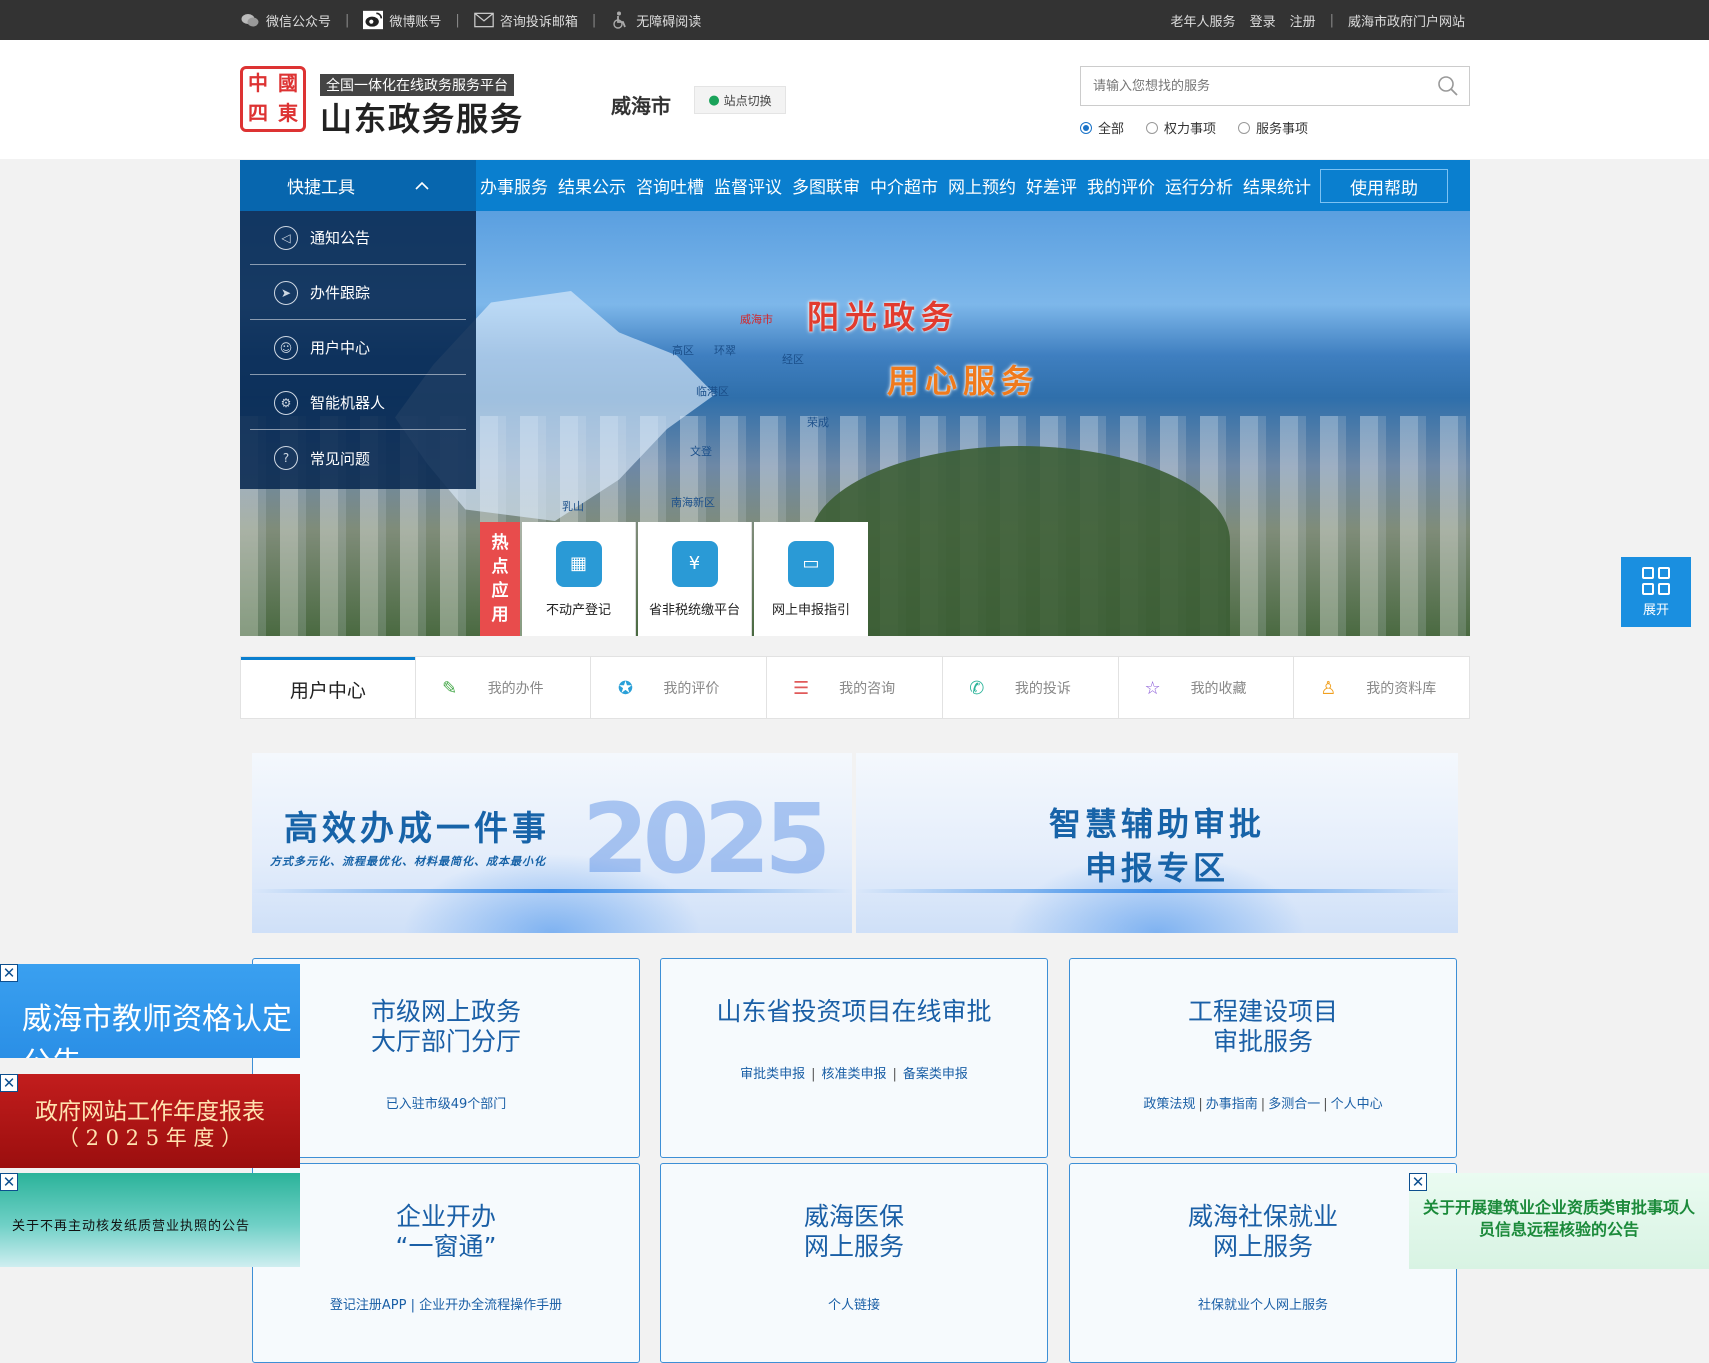 The image size is (1709, 1363). What do you see at coordinates (445, 1041) in the screenshot?
I see `card-title-line2: 大厅部门分厅` at bounding box center [445, 1041].